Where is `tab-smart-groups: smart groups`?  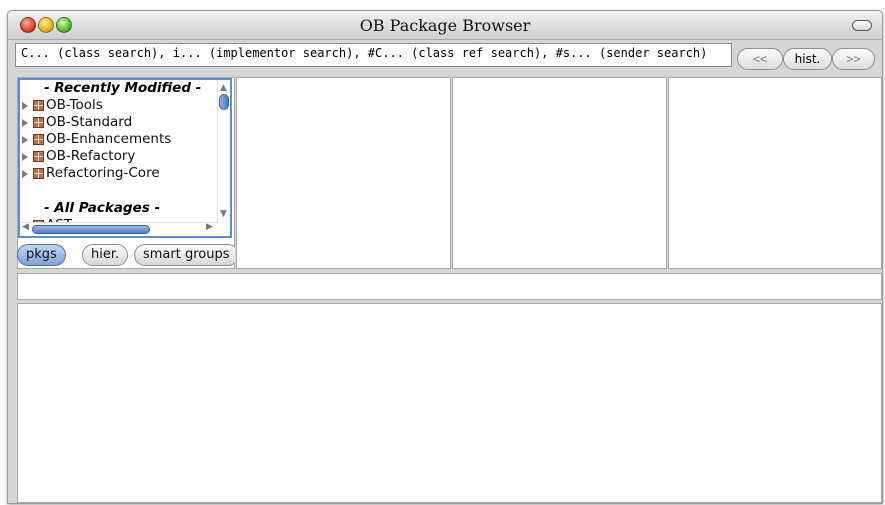
tab-smart-groups: smart groups is located at coordinates (184, 255).